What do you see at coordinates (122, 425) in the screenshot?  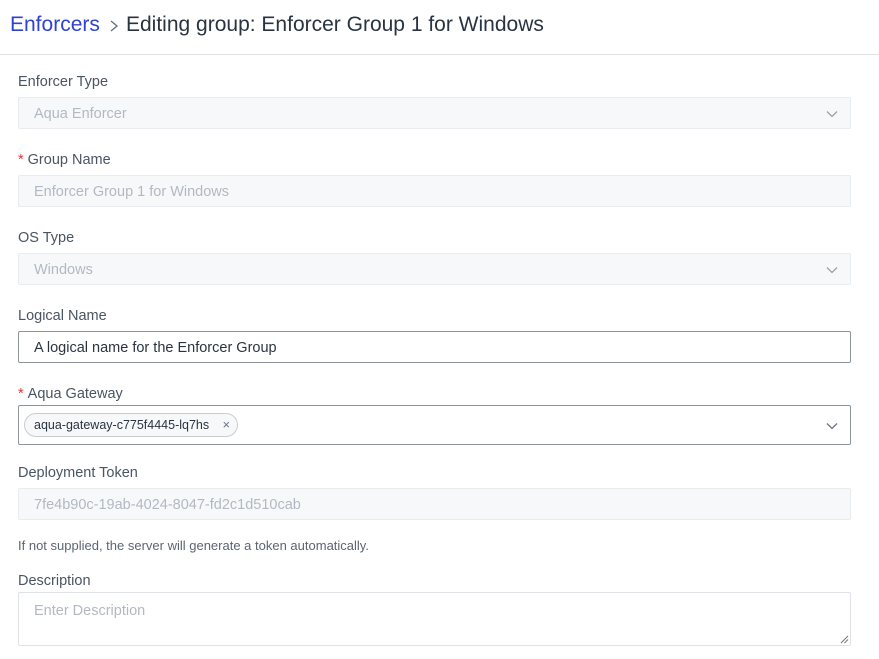 I see `gateway-tag-label: aqua-gateway-c775f4445-lq7hs` at bounding box center [122, 425].